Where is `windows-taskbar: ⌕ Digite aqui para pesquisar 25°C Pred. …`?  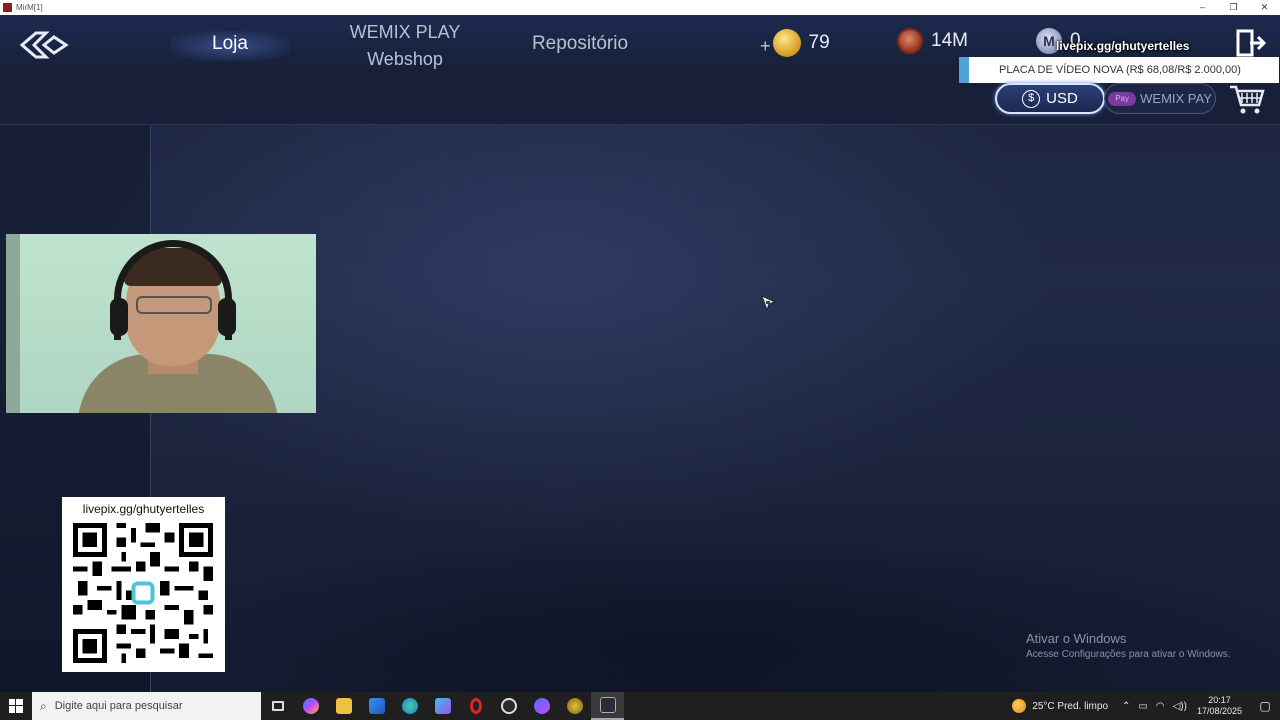 windows-taskbar: ⌕ Digite aqui para pesquisar 25°C Pred. … is located at coordinates (640, 706).